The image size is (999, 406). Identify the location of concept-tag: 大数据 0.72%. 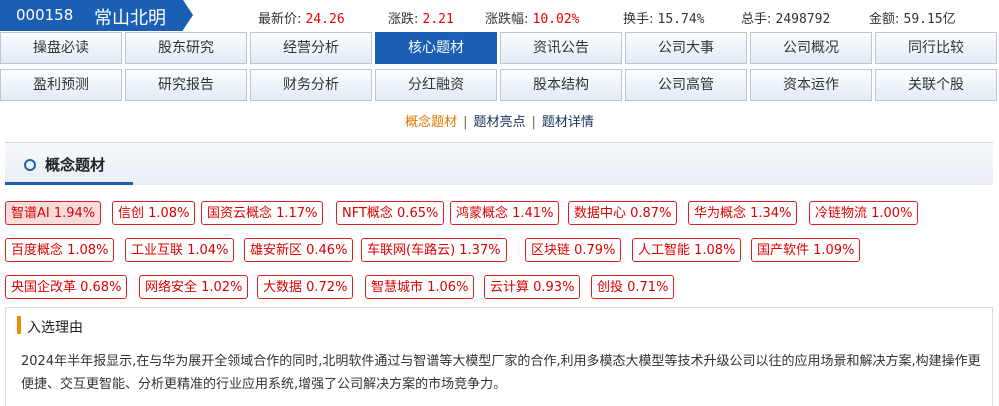
(305, 287).